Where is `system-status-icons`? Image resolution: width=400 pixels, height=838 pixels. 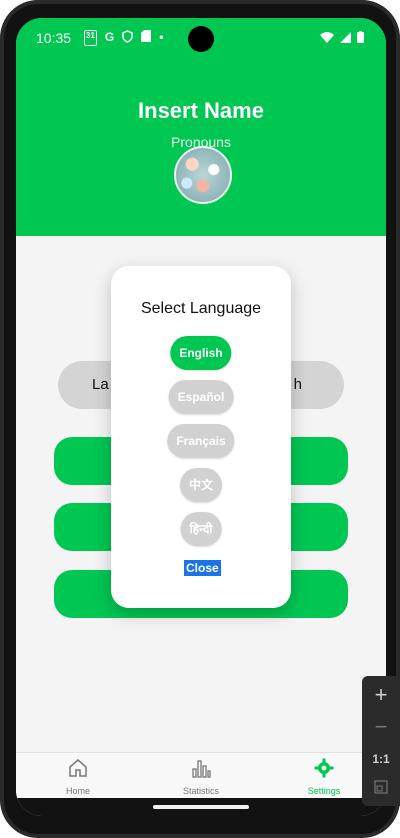
system-status-icons is located at coordinates (342, 37).